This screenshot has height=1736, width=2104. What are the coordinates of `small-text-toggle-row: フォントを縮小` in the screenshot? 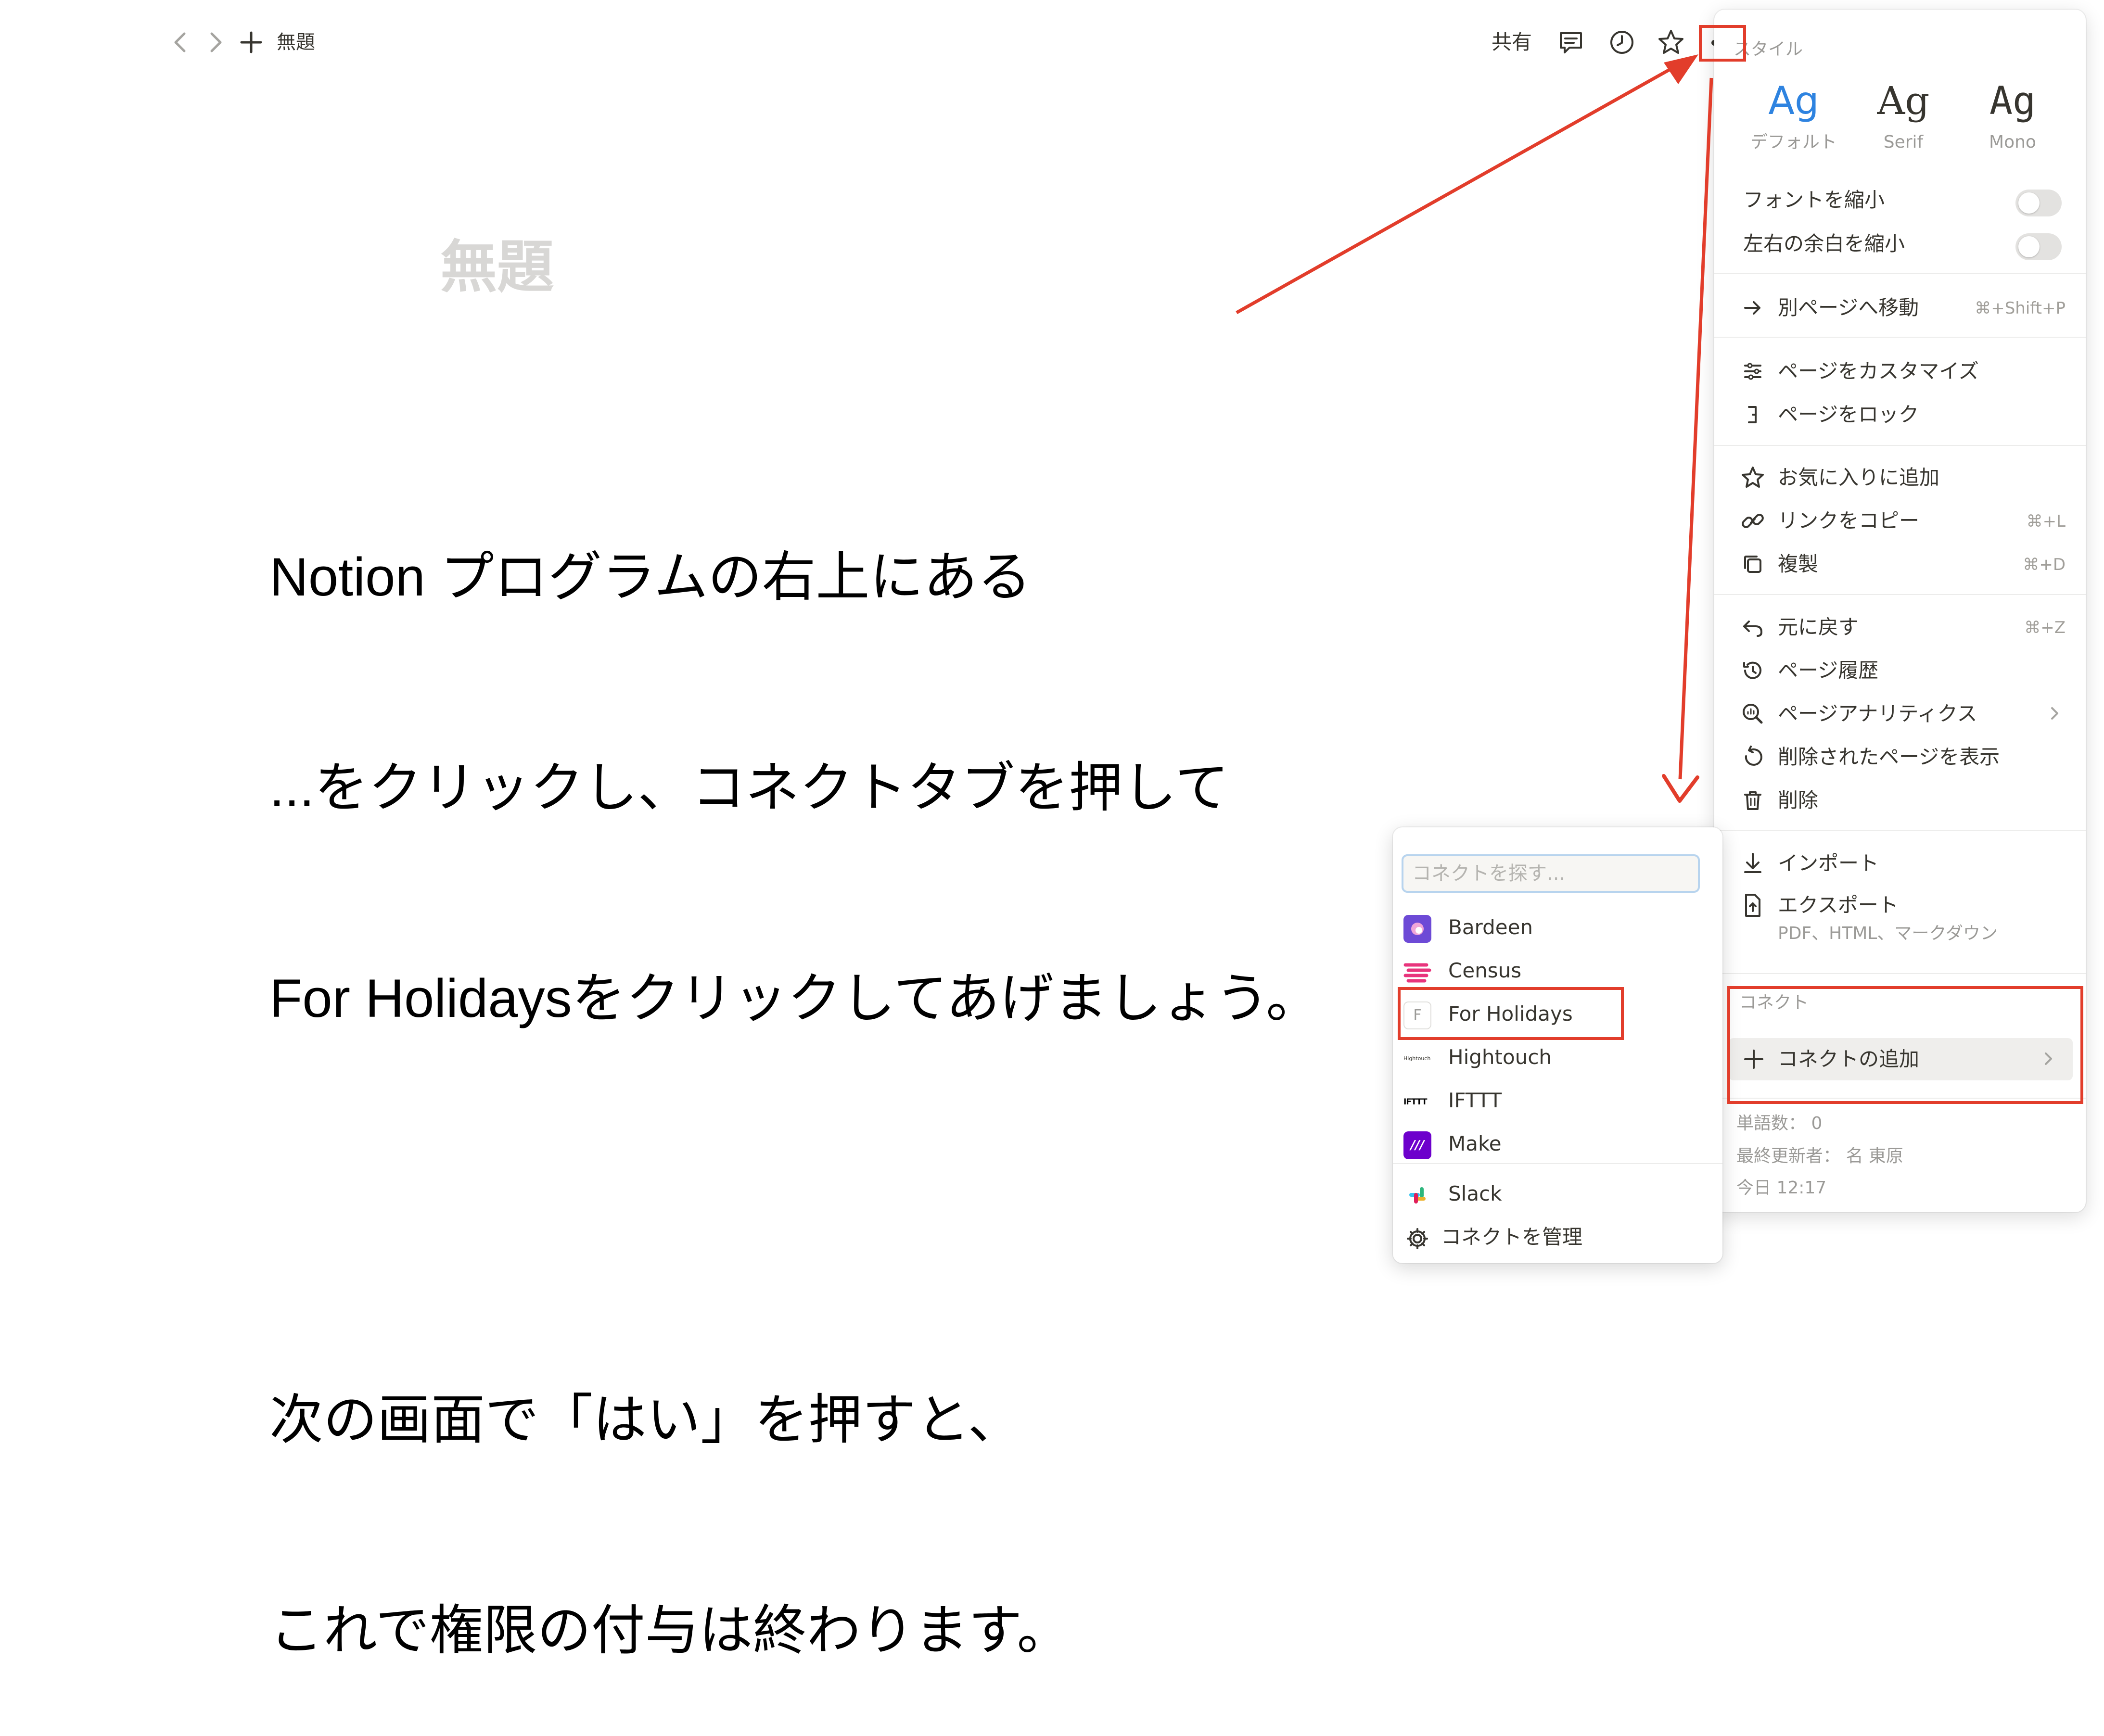 It's located at (1900, 200).